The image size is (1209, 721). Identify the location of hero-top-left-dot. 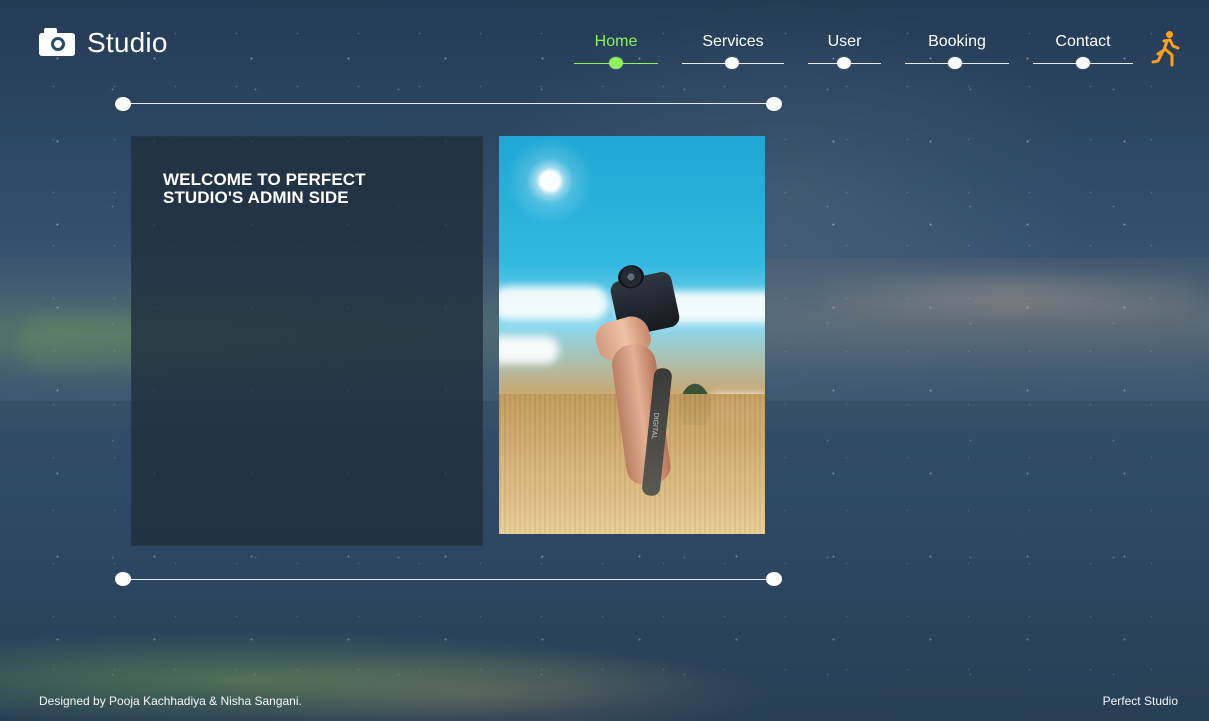
(123, 104).